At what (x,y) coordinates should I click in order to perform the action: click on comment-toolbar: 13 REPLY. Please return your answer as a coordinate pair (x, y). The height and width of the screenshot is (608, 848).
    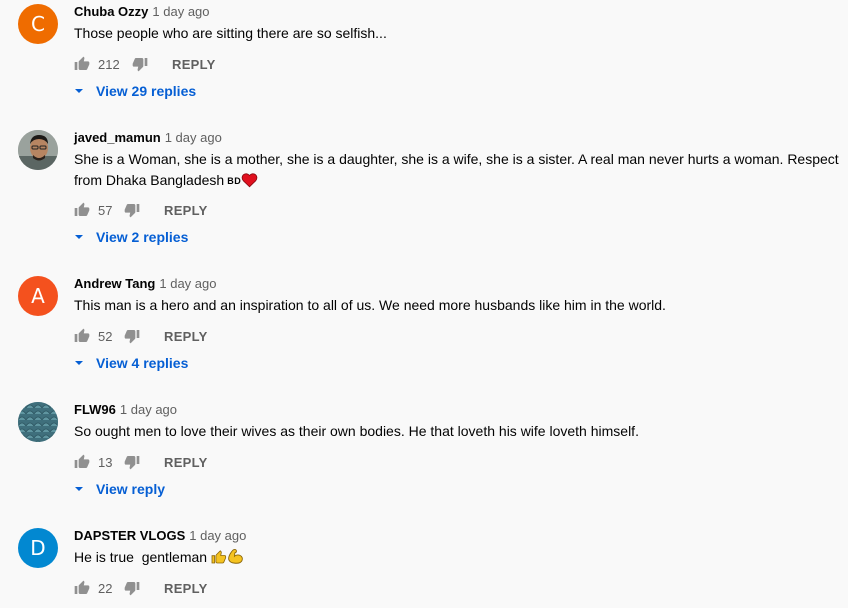
    Looking at the image, I should click on (141, 462).